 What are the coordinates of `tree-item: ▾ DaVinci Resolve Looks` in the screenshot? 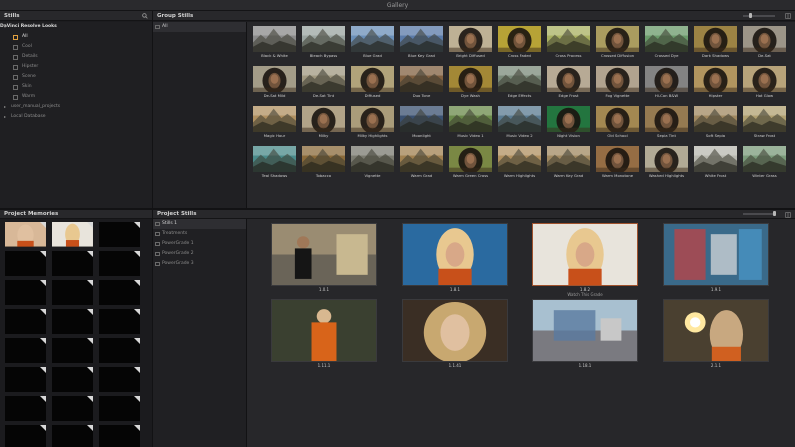 It's located at (76, 27).